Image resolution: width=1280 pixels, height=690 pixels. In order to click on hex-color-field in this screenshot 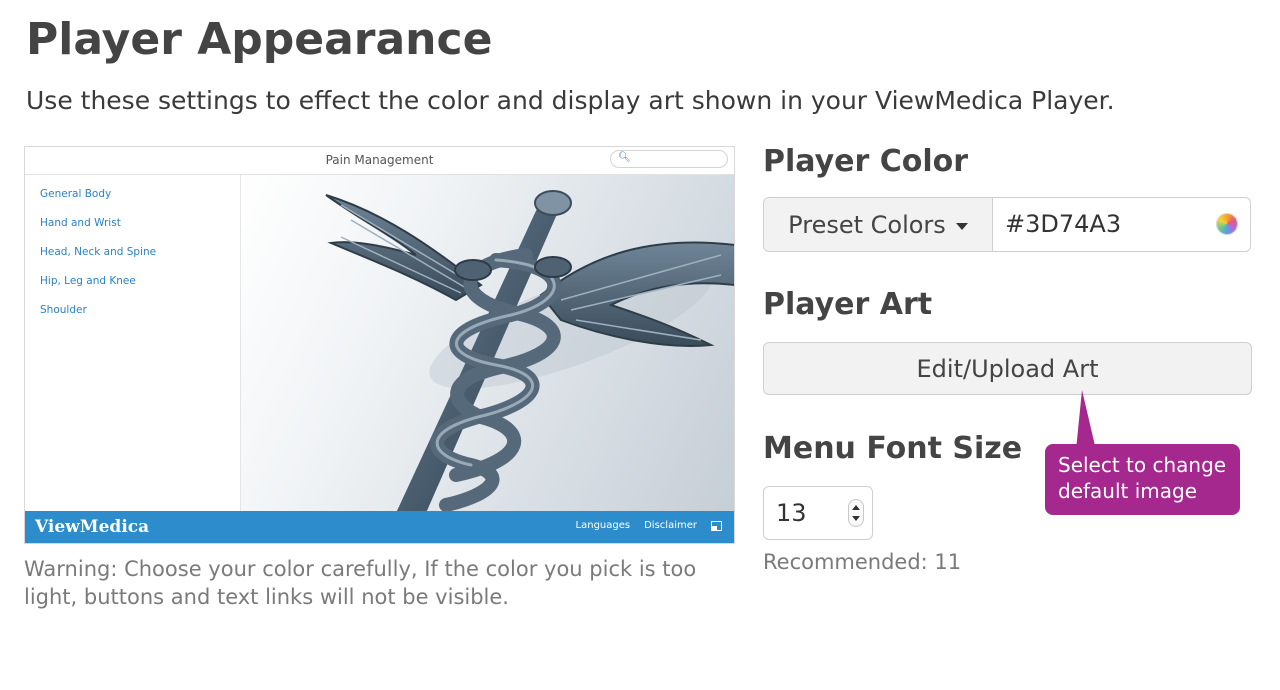, I will do `click(1121, 224)`.